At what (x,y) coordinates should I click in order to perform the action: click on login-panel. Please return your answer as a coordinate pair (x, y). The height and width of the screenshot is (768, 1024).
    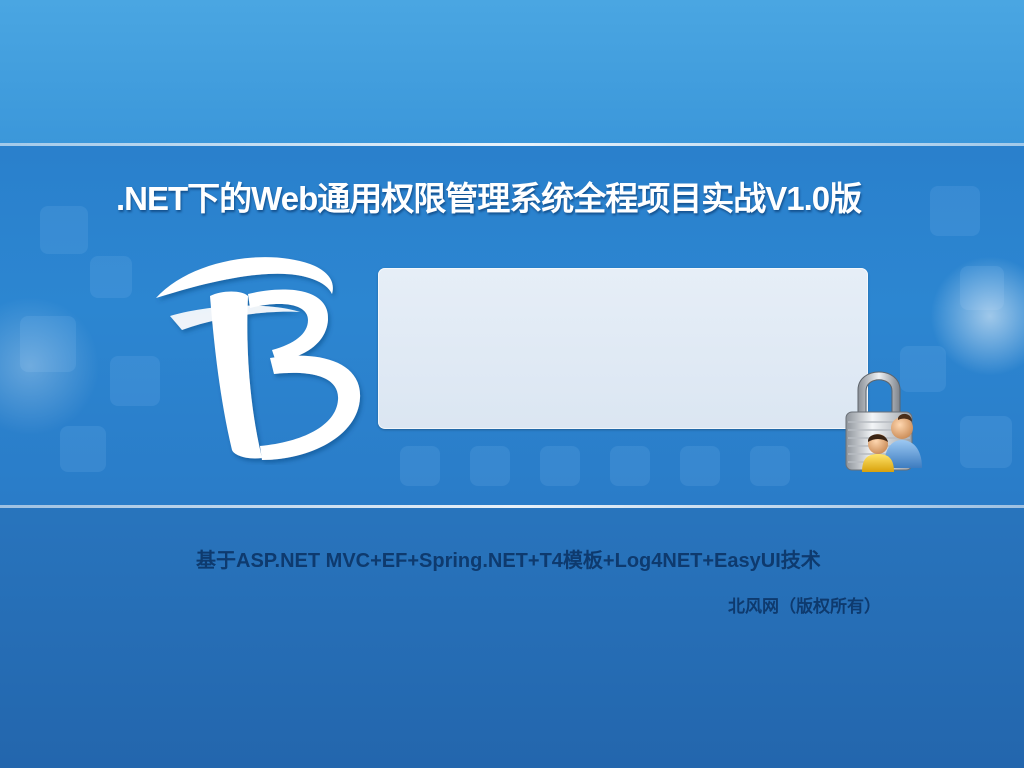
    Looking at the image, I should click on (623, 348).